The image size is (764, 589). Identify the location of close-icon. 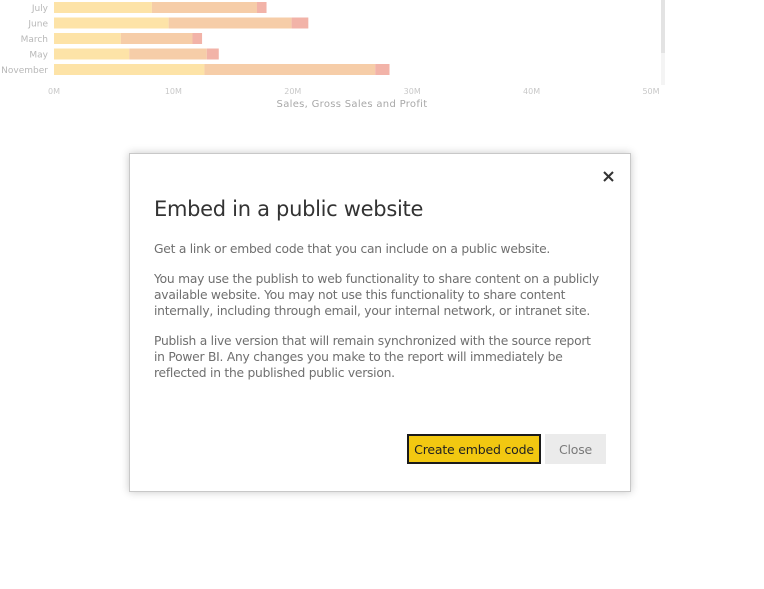
(608, 176).